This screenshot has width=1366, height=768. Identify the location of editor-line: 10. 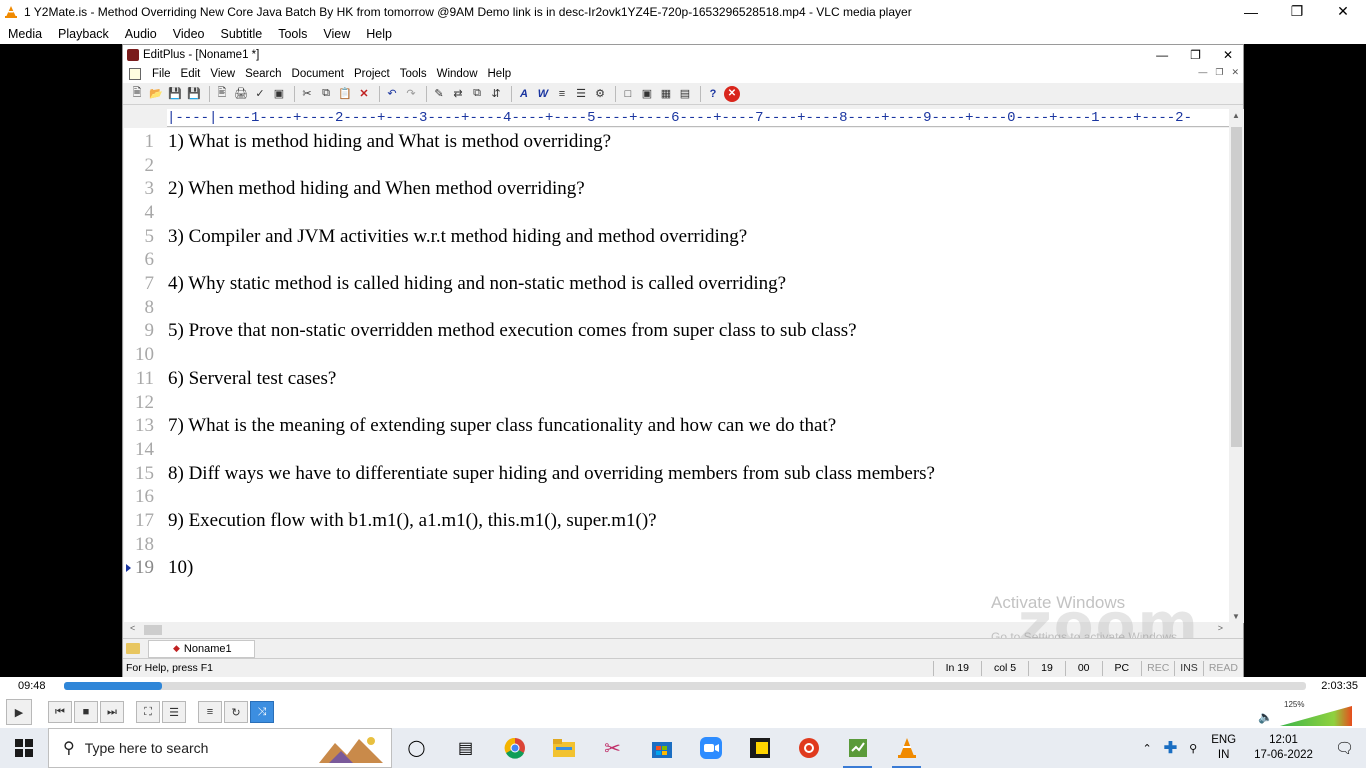
(676, 355).